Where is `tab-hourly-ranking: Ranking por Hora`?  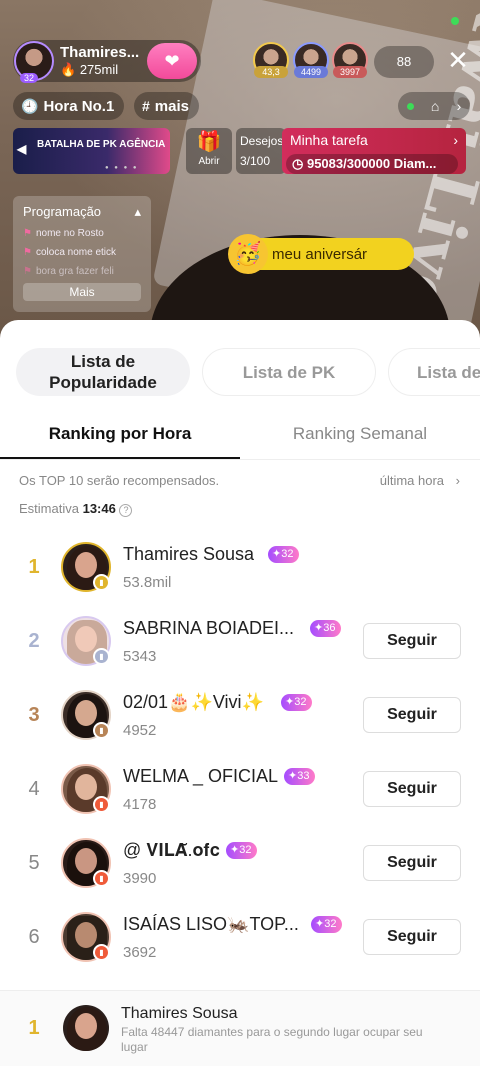
tab-hourly-ranking: Ranking por Hora is located at coordinates (120, 439).